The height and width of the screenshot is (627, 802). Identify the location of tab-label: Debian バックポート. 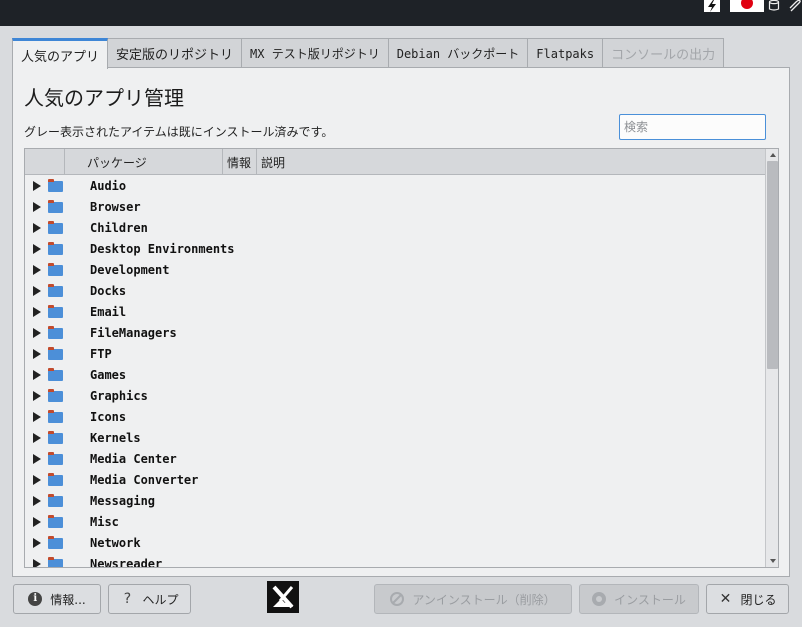
(458, 54).